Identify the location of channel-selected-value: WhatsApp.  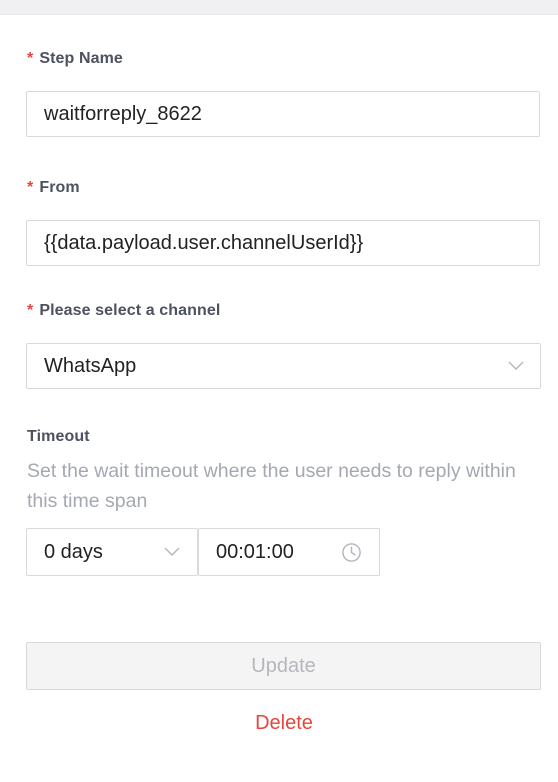
(90, 365).